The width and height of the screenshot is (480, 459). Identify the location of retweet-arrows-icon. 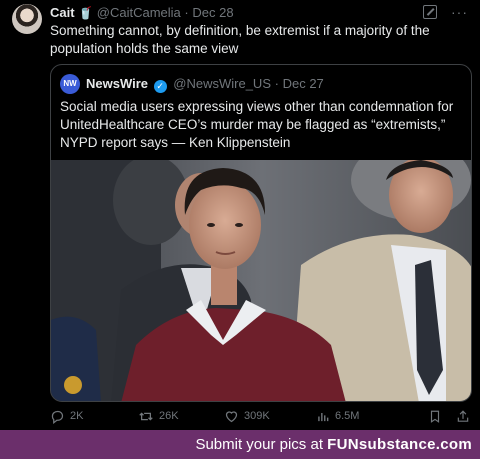
(146, 416).